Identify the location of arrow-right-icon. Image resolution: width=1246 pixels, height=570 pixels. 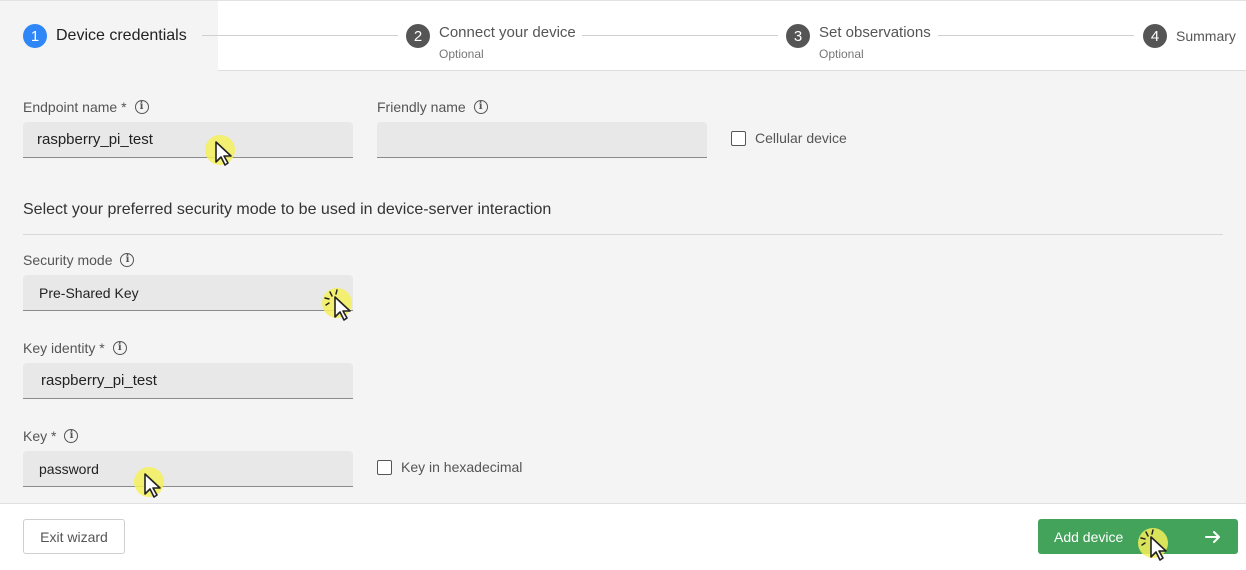
(1212, 537).